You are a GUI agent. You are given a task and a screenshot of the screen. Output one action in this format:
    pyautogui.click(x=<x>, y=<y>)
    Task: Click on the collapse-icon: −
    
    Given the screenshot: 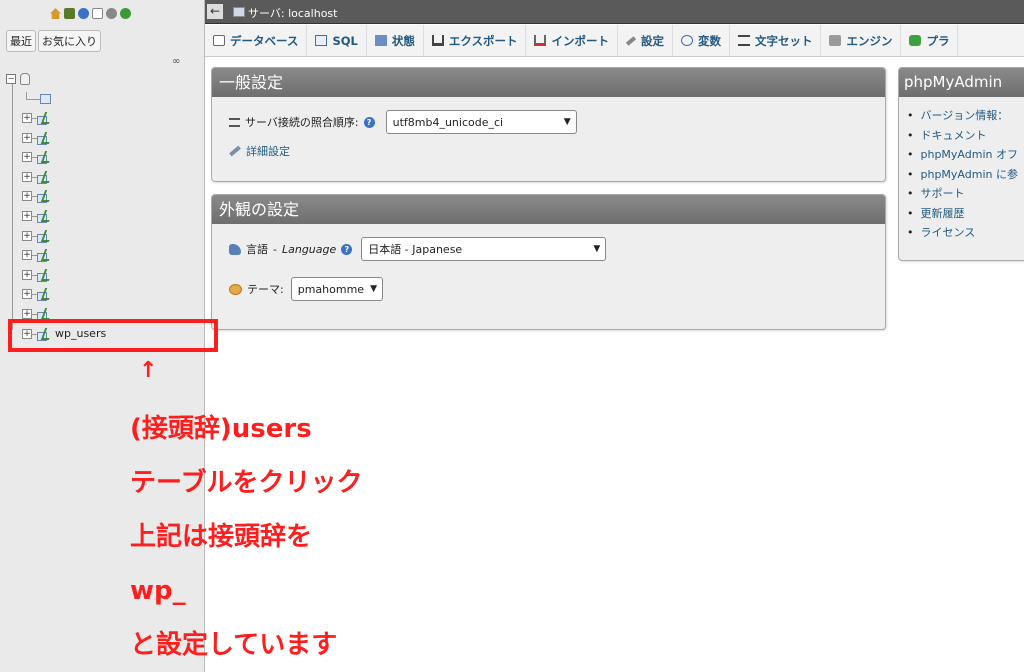 What is the action you would take?
    pyautogui.click(x=11, y=79)
    